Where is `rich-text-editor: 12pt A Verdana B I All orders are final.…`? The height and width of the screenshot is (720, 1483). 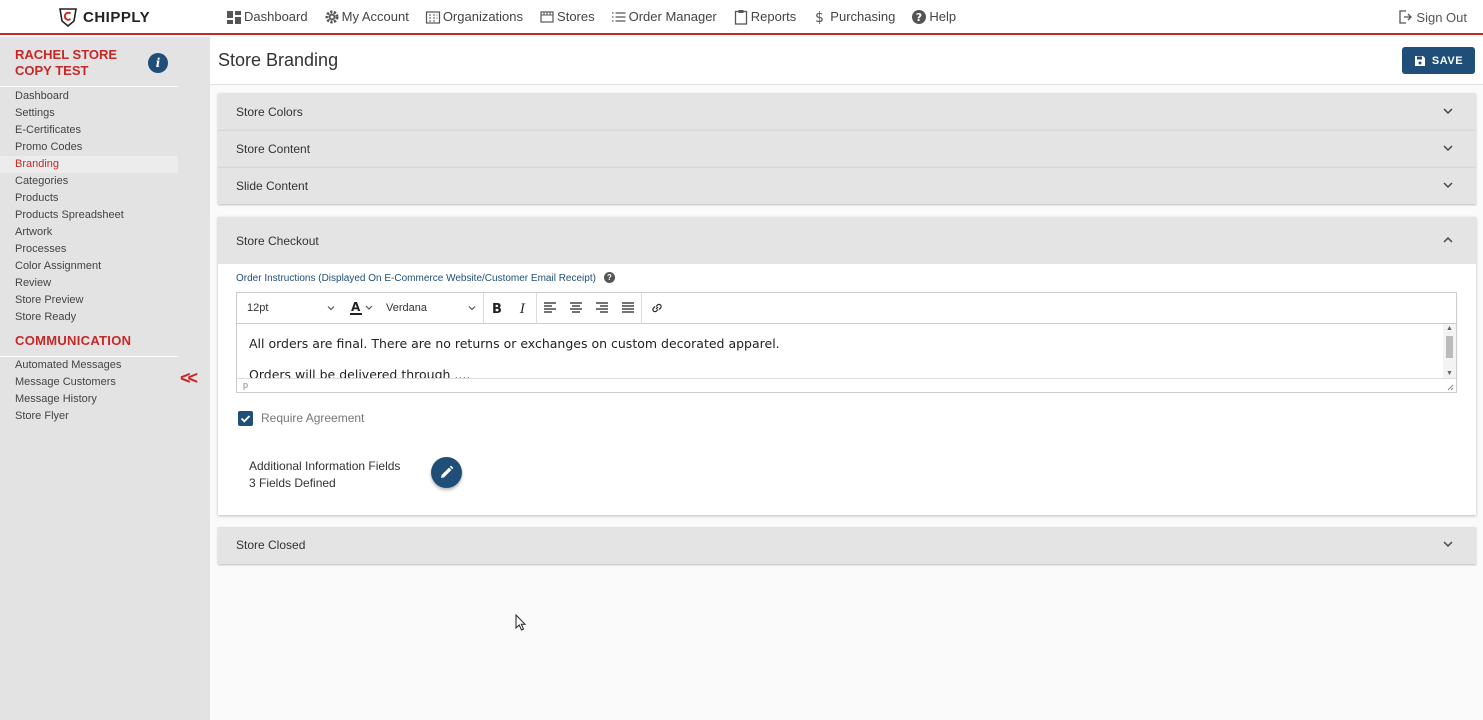 rich-text-editor: 12pt A Verdana B I All orders are final.… is located at coordinates (846, 342).